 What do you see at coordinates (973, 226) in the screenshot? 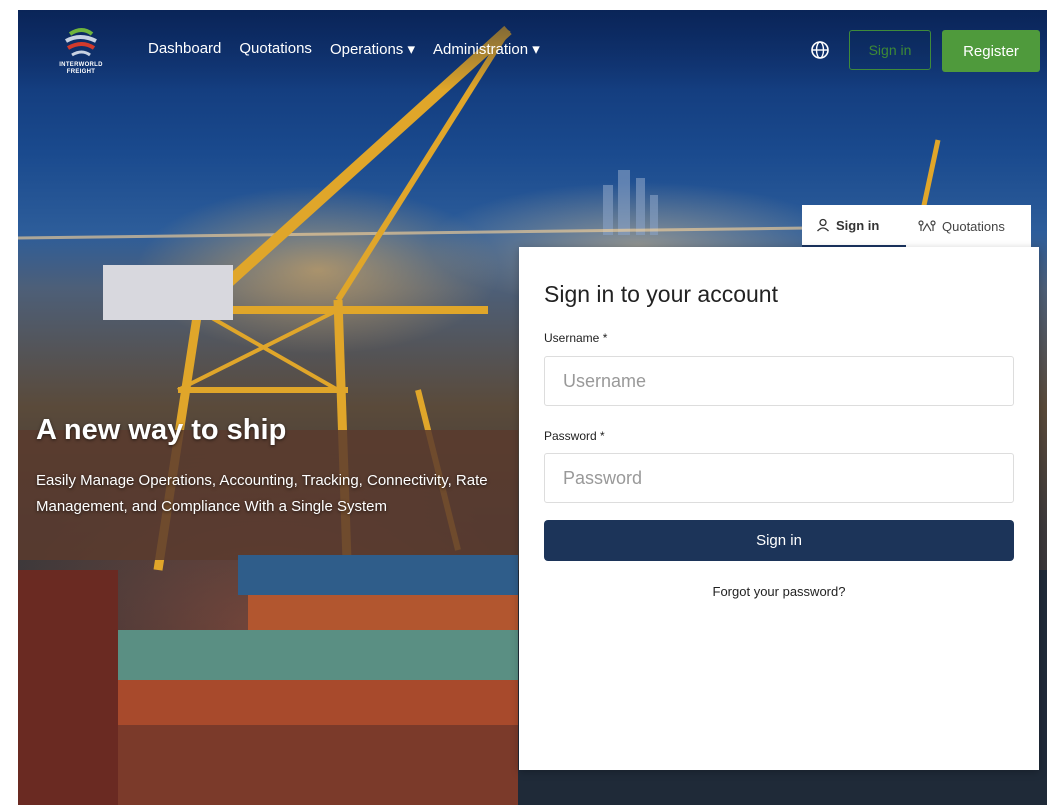
I see `tab-quotations-label: Quotations` at bounding box center [973, 226].